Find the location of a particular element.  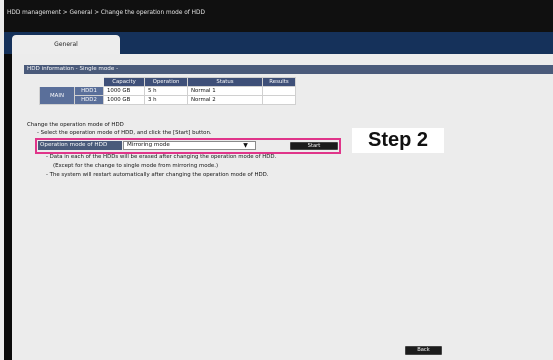

step-callout: Step 2 is located at coordinates (398, 140).